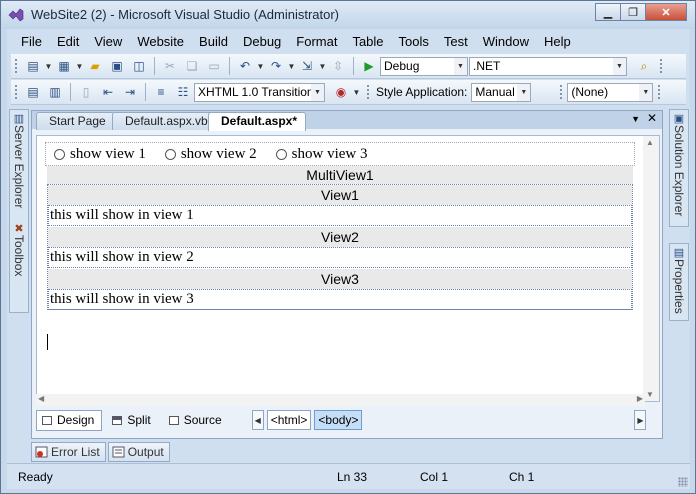 The height and width of the screenshot is (494, 696). What do you see at coordinates (340, 175) in the screenshot?
I see `multiview-label: MultiView1` at bounding box center [340, 175].